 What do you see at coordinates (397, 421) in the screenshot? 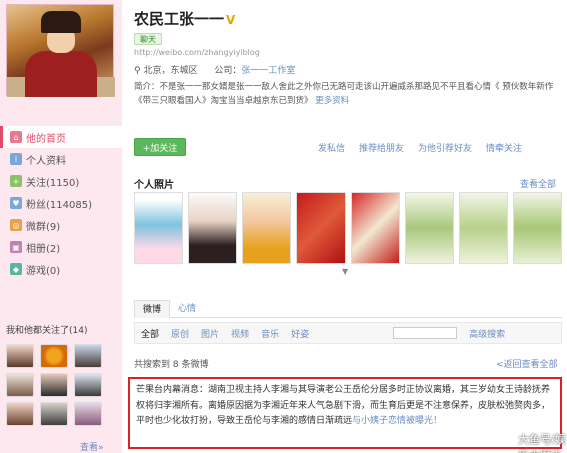
I see `post-text-end: 与小姨子恋情被曝光！` at bounding box center [397, 421].